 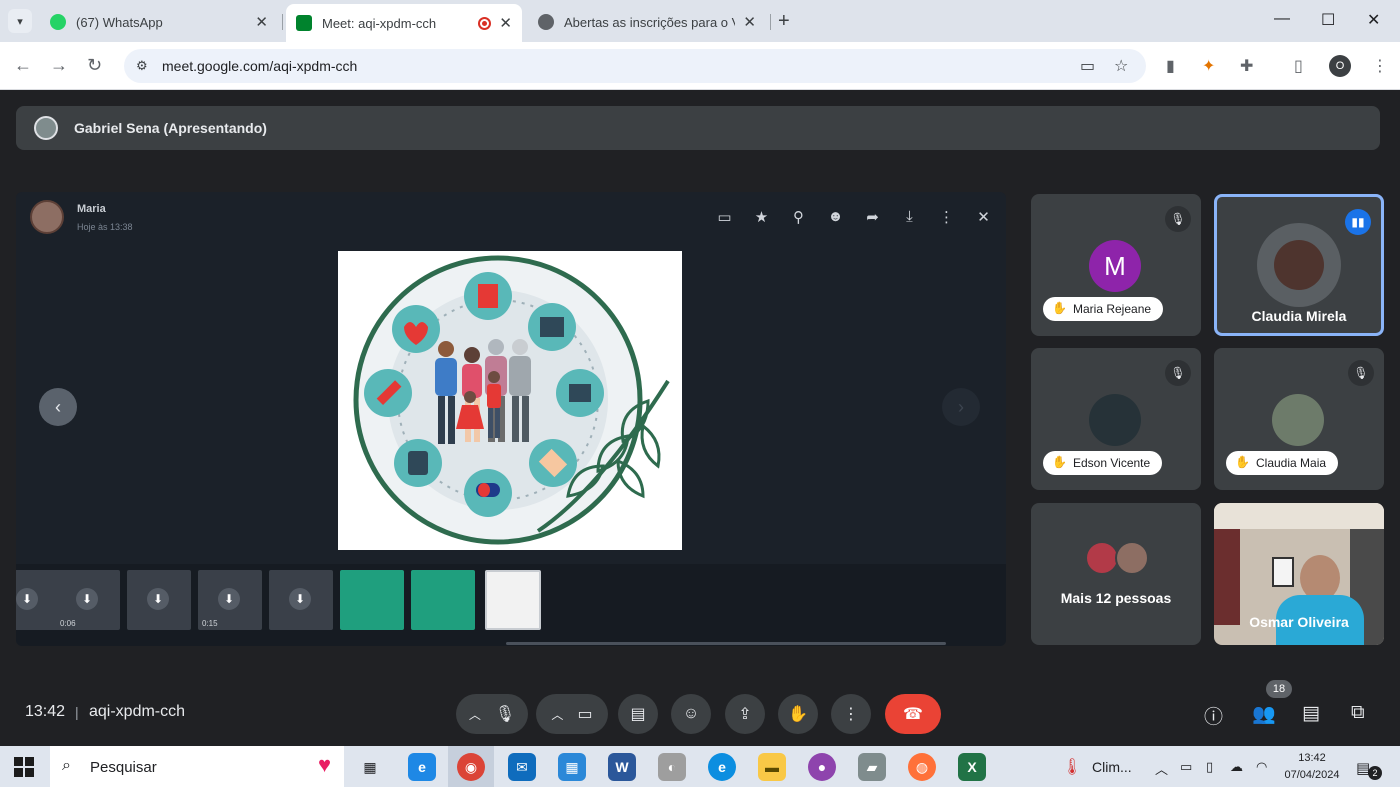 What do you see at coordinates (471, 767) in the screenshot?
I see `chrome-icon: ◉` at bounding box center [471, 767].